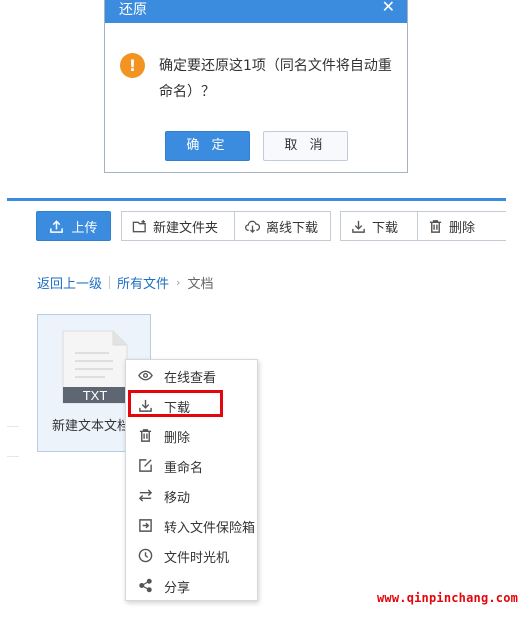 The height and width of the screenshot is (620, 530). Describe the element at coordinates (184, 468) in the screenshot. I see `menu-item-label: 重命名` at that location.